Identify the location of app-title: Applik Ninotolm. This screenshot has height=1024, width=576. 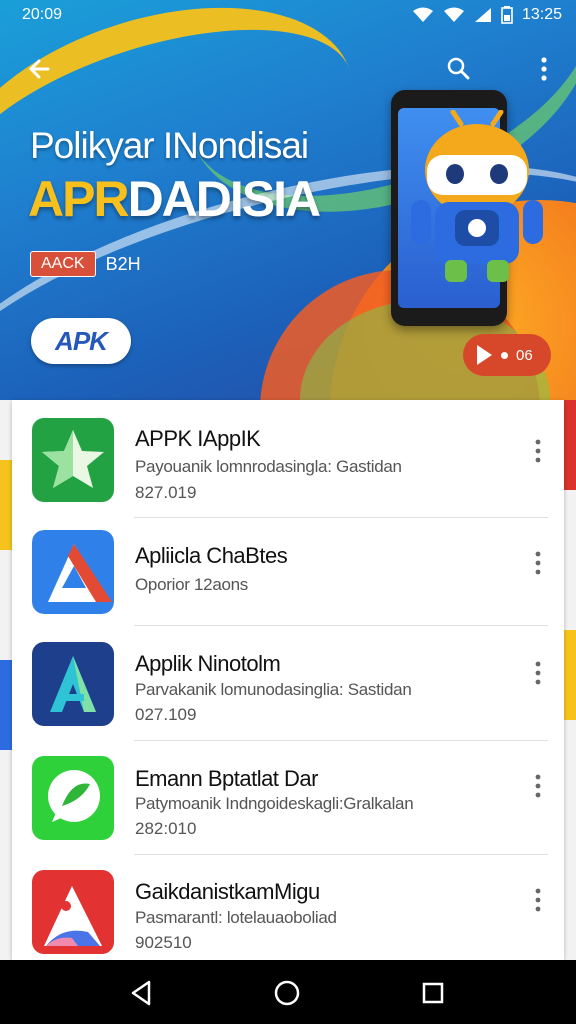
(208, 663).